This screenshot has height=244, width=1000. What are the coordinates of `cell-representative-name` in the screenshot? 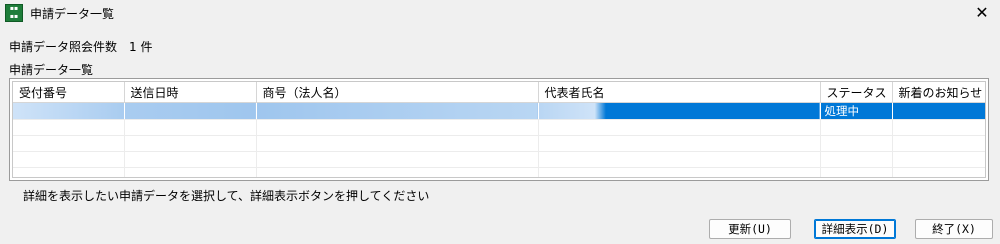 It's located at (679, 111).